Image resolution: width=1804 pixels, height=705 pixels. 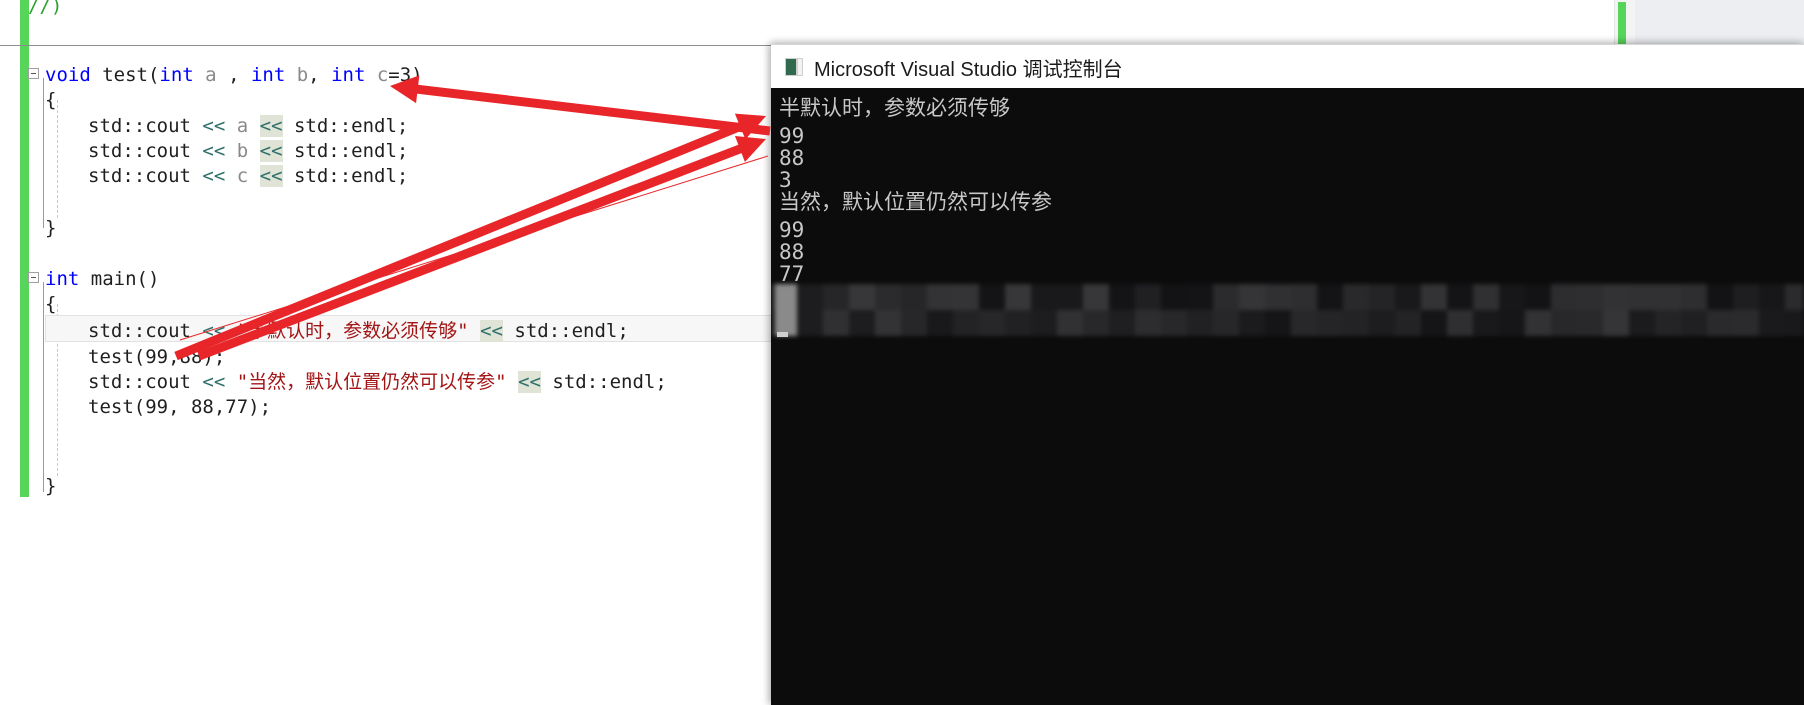 What do you see at coordinates (45, 9) in the screenshot?
I see `code-line: //)` at bounding box center [45, 9].